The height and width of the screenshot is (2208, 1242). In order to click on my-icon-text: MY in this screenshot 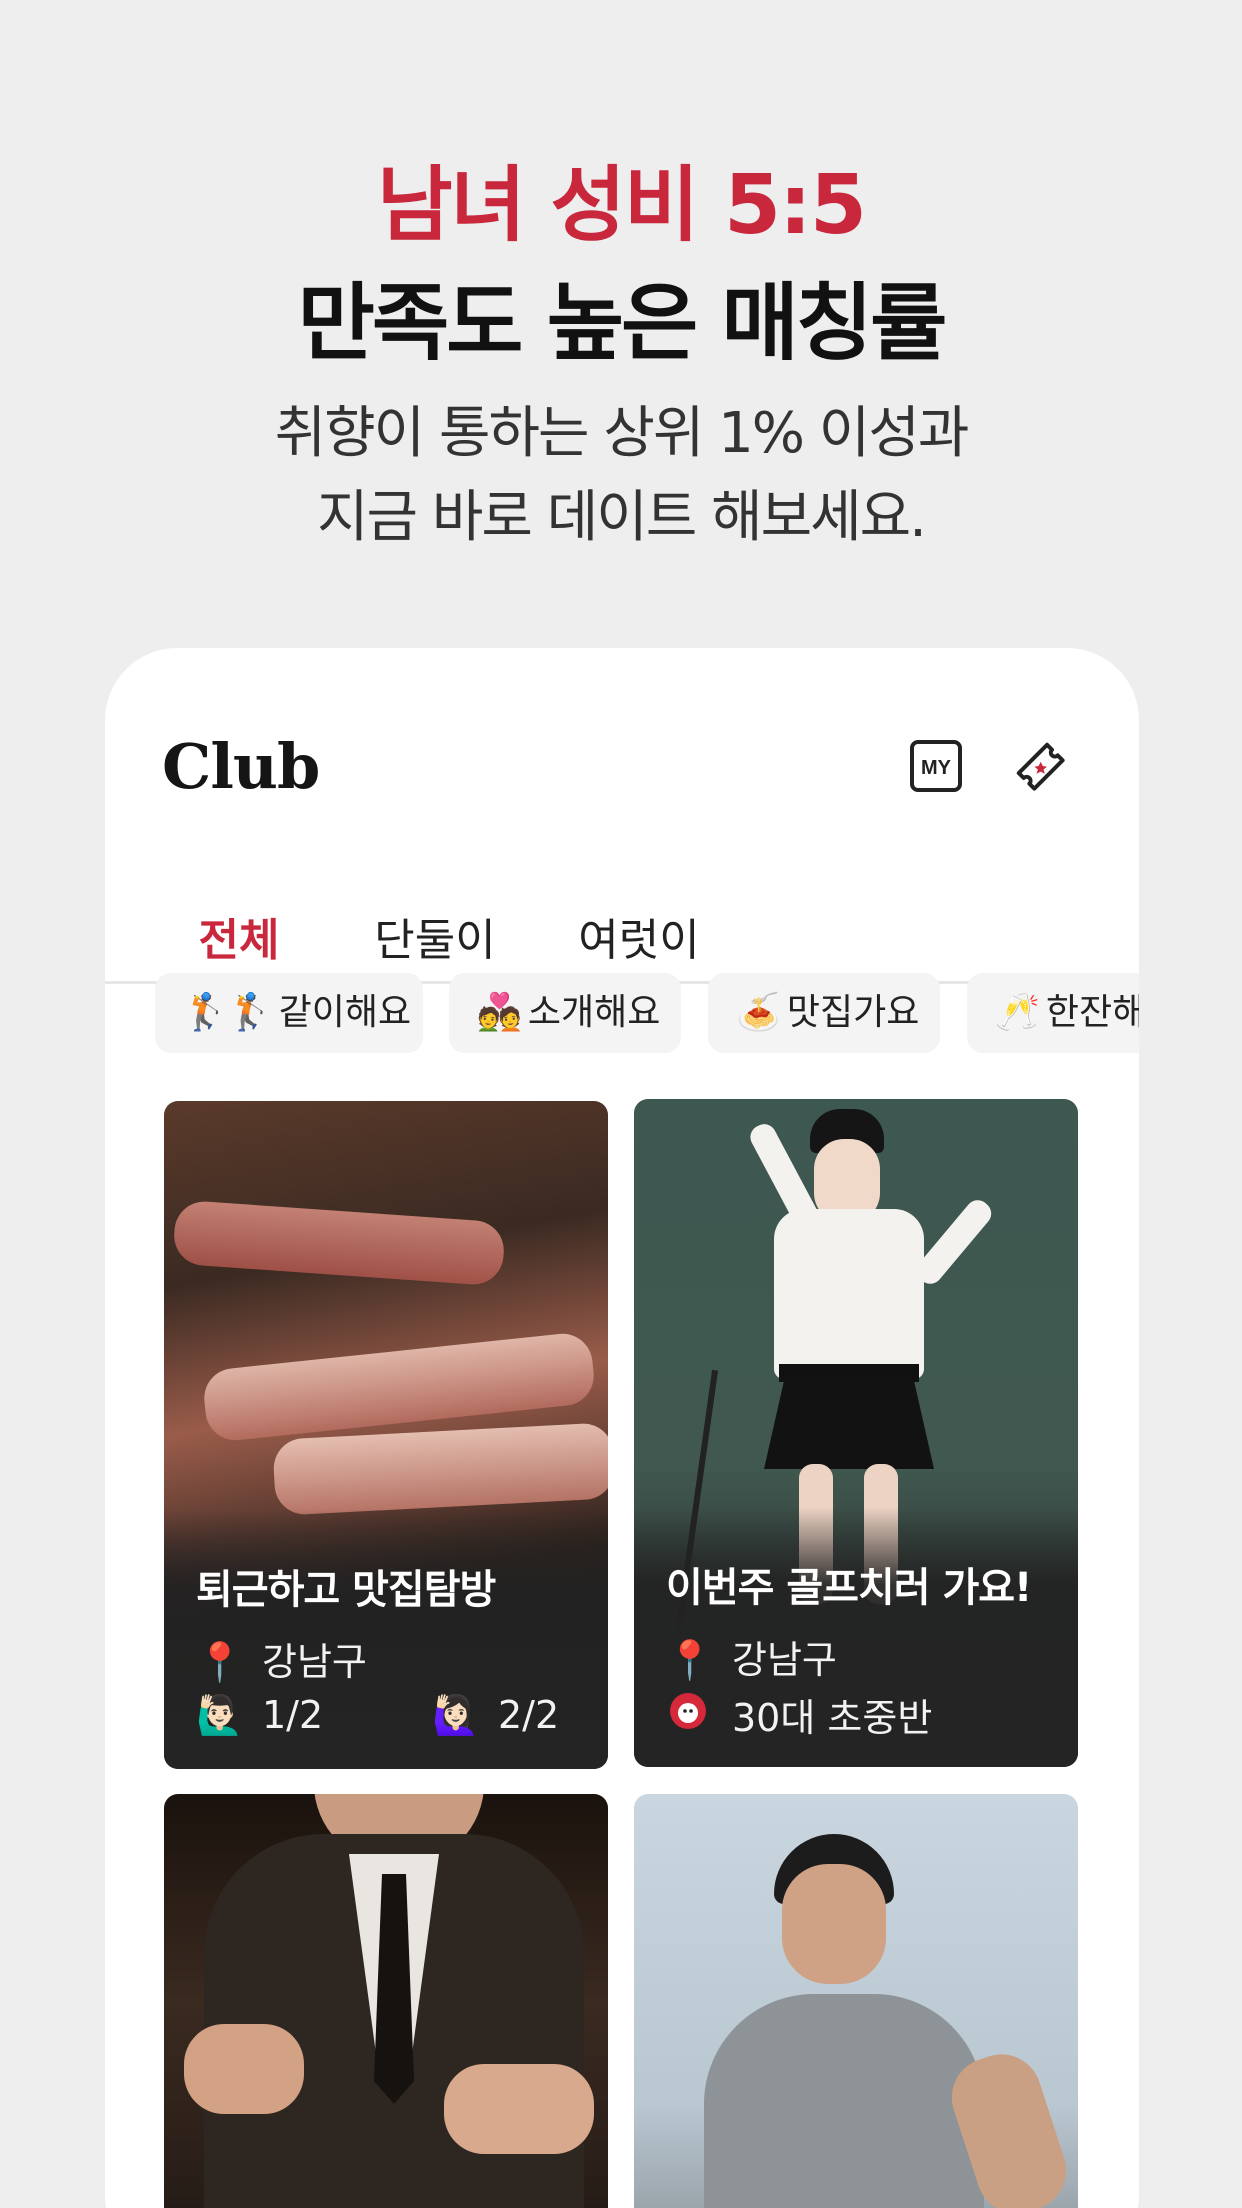, I will do `click(936, 768)`.